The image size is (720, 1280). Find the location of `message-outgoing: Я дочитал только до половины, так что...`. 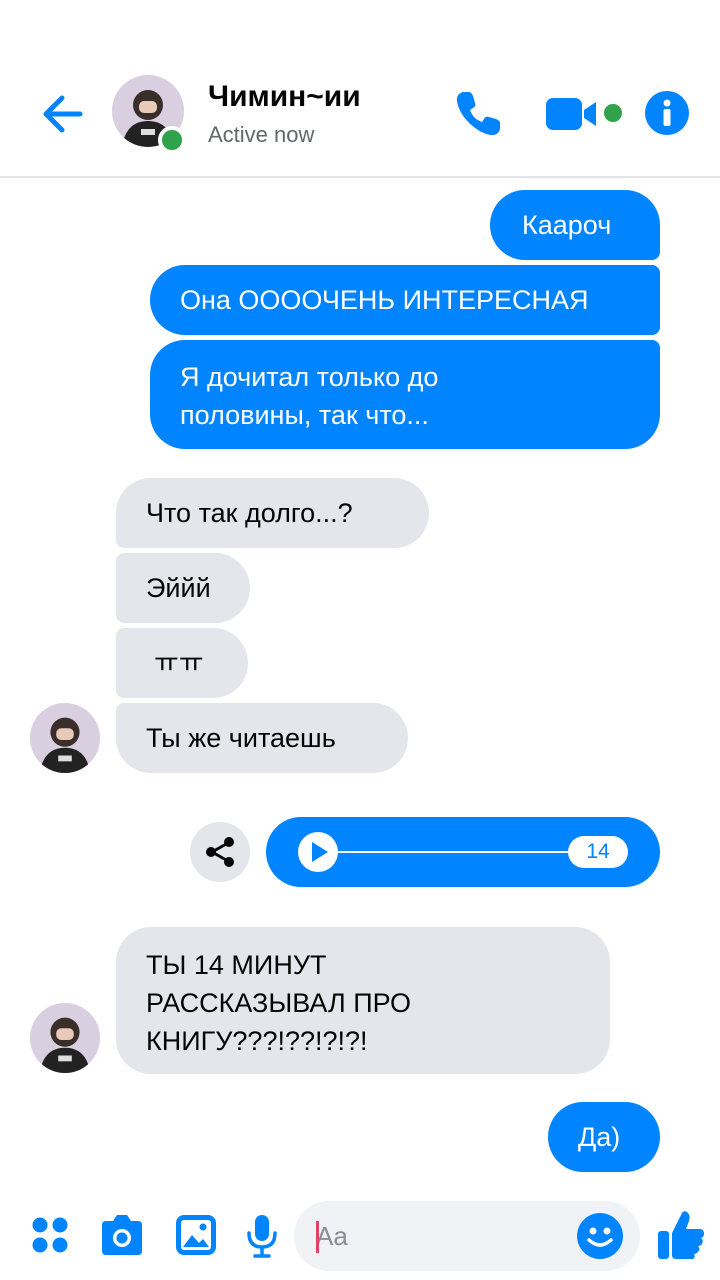

message-outgoing: Я дочитал только до половины, так что... is located at coordinates (405, 394).